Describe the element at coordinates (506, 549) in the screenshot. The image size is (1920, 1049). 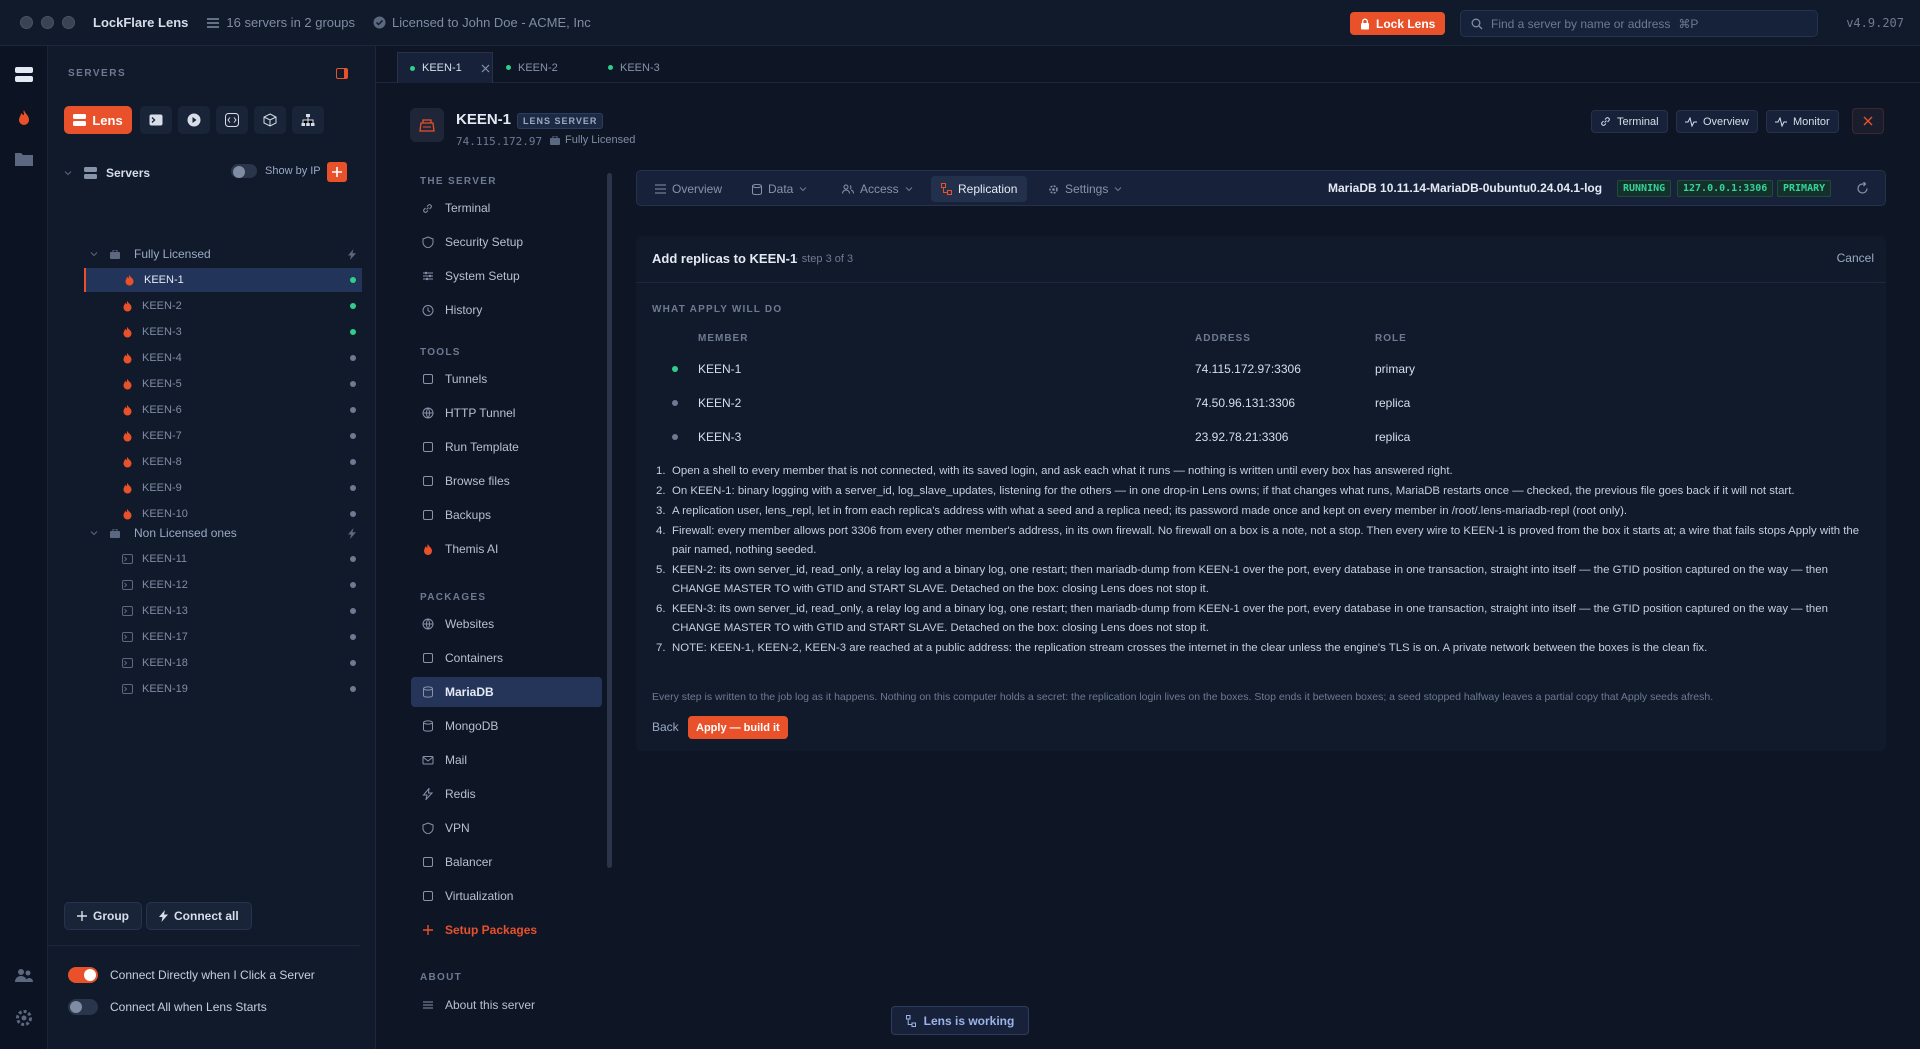
I see `nav-item-themis-ai: Themis AI` at that location.